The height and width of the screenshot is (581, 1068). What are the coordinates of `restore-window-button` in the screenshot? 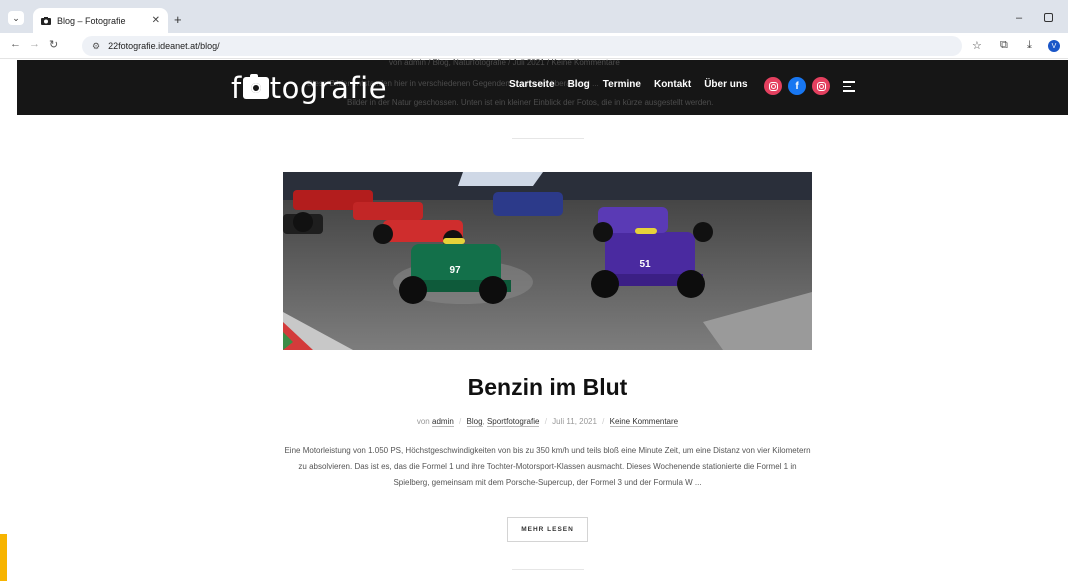 It's located at (1048, 17).